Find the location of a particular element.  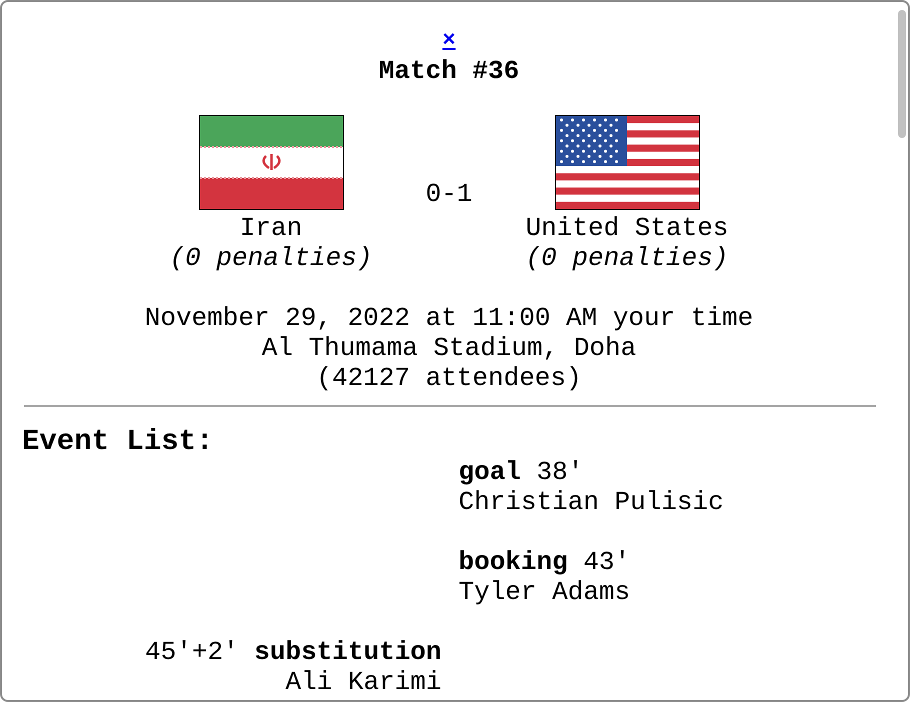

attendance-text: (42127 attendees) is located at coordinates (449, 378).